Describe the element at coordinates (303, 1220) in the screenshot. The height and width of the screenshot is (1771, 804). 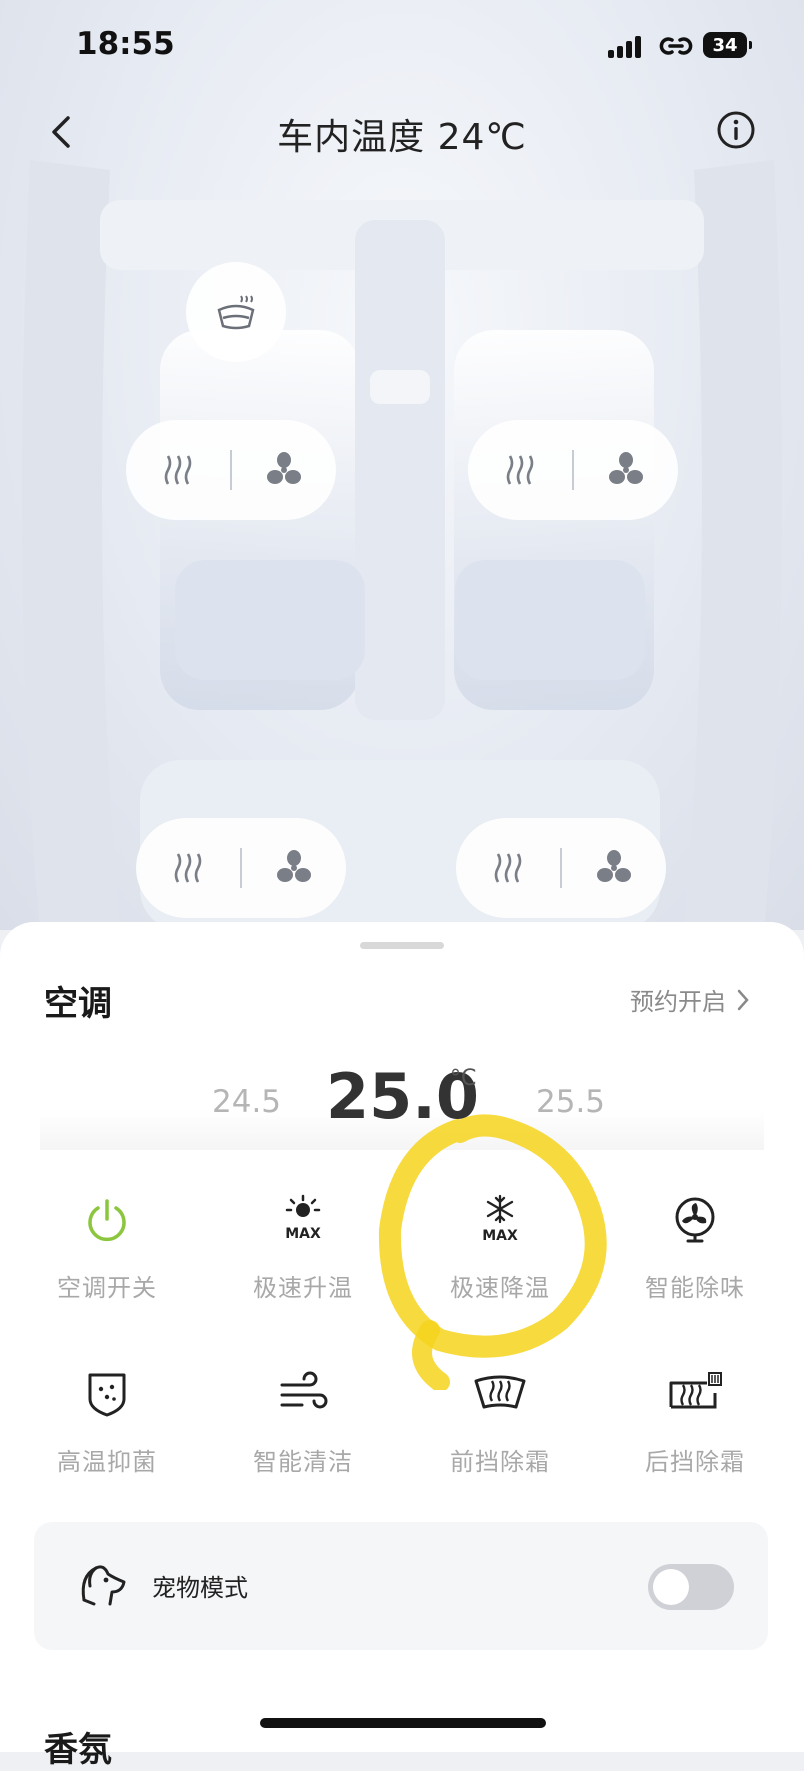
I see `sun-max-icon: MAX` at that location.